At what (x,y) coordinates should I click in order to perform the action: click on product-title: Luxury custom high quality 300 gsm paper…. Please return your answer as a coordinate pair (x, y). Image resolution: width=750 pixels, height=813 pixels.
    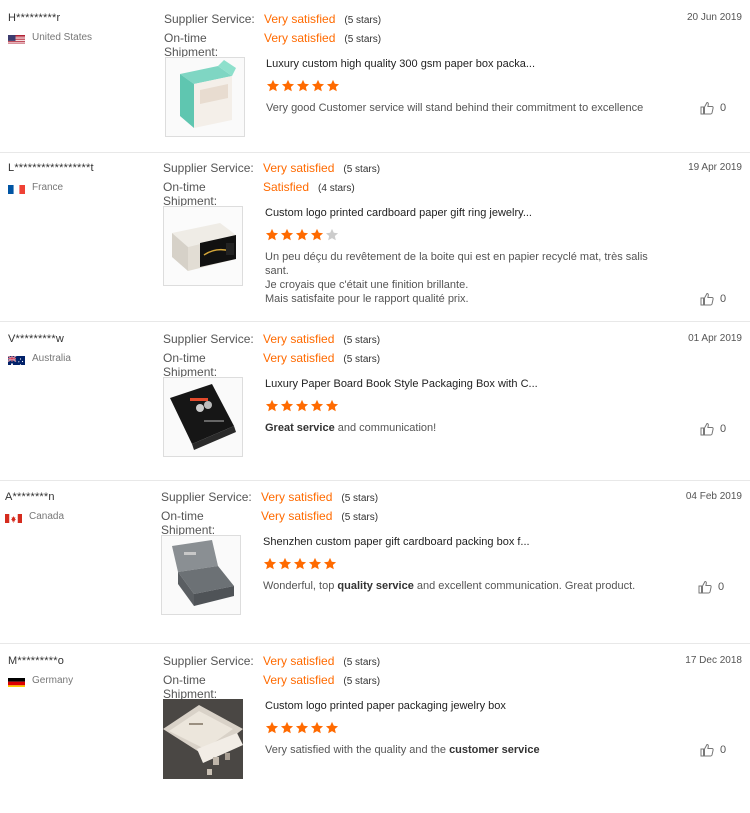
    Looking at the image, I should click on (400, 64).